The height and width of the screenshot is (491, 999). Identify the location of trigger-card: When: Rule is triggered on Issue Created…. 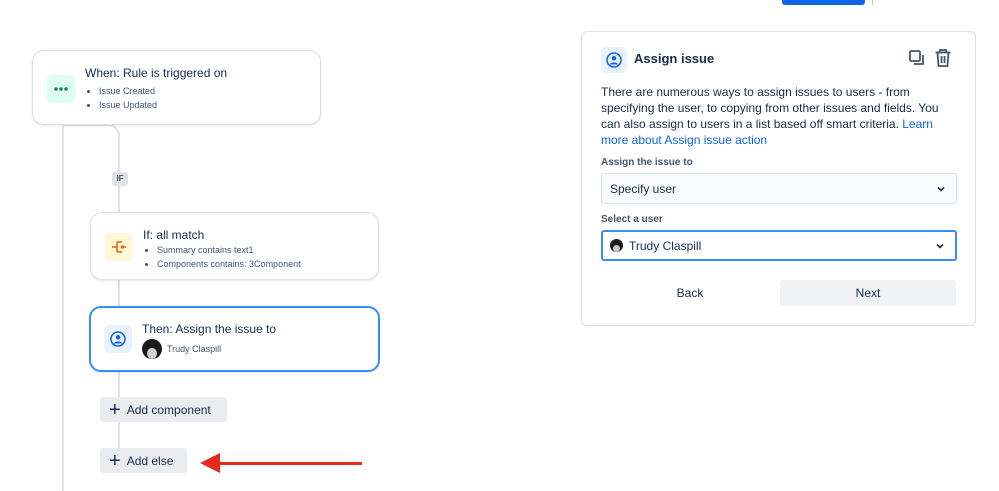
(176, 87).